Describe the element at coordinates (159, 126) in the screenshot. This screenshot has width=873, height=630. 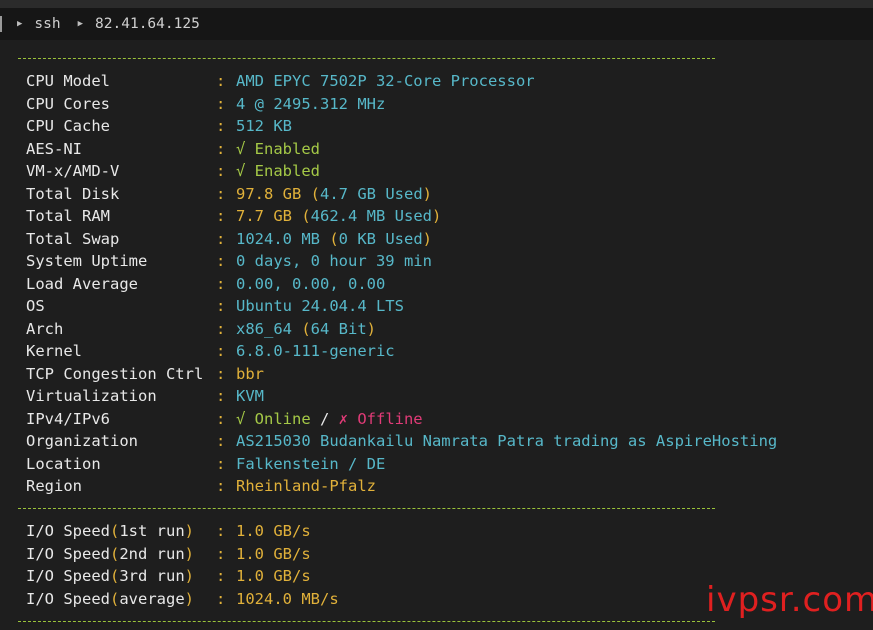
I see `cpu-cache-row: CPU Cache:512 KB` at that location.